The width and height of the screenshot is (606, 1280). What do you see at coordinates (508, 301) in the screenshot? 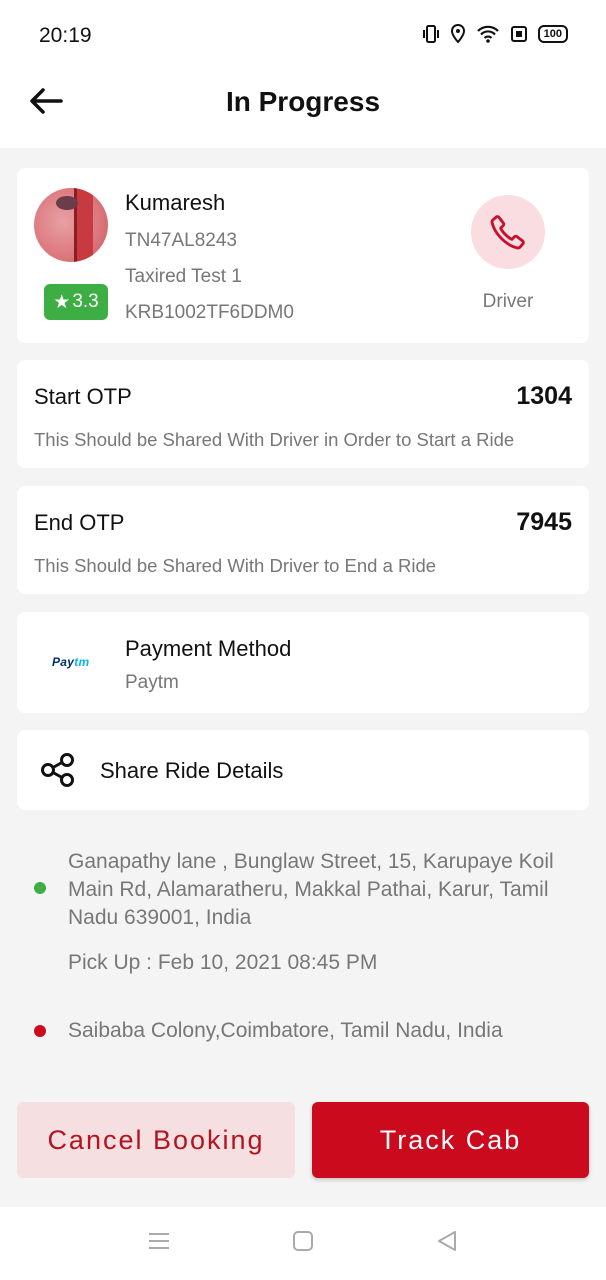
I see `call-driver-label: Driver` at bounding box center [508, 301].